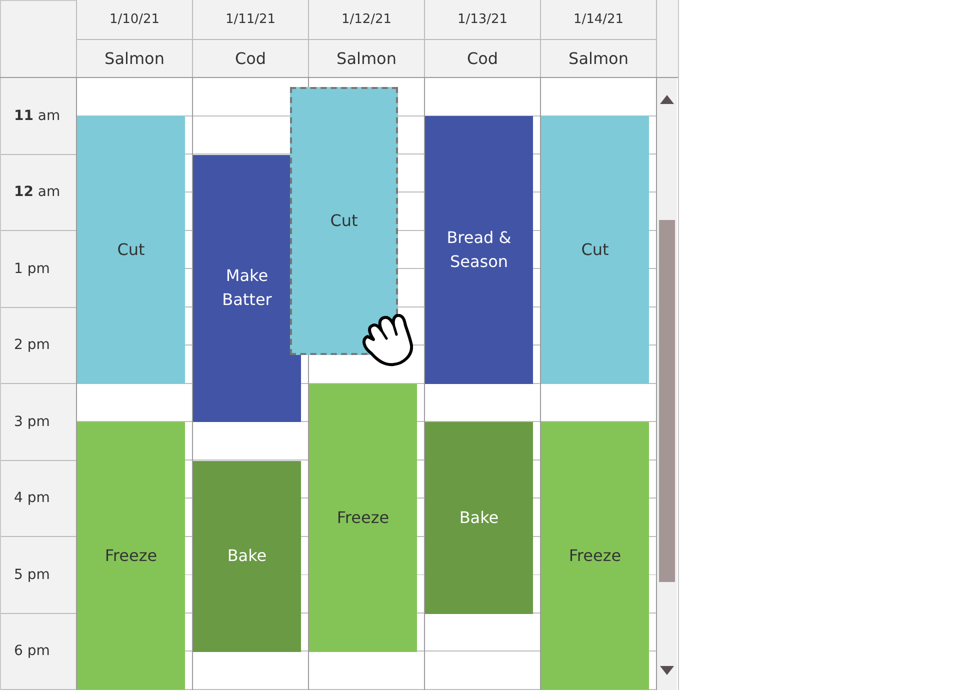 This screenshot has width=958, height=692. I want to click on scrollbar, so click(667, 384).